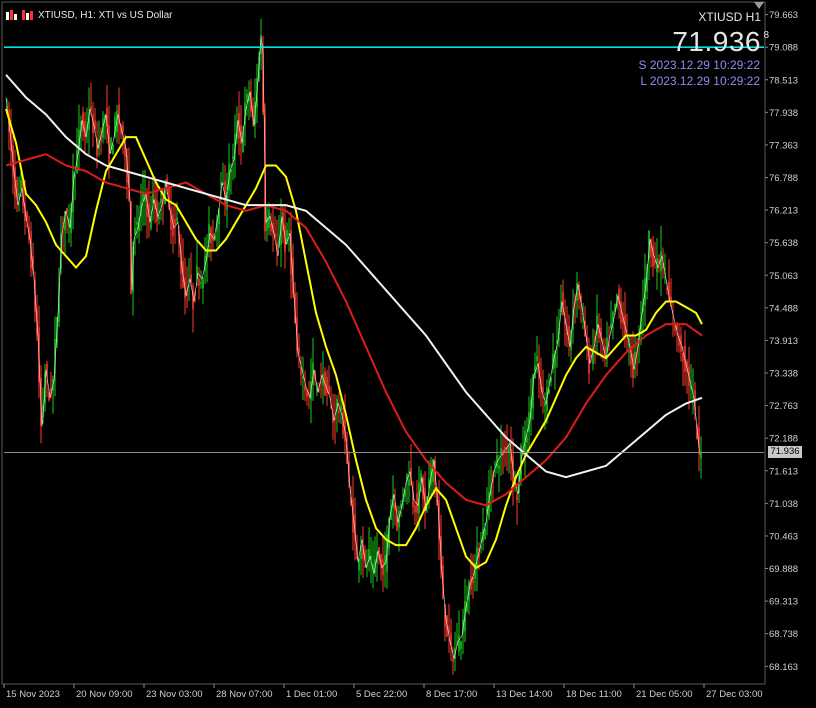 The width and height of the screenshot is (816, 708). I want to click on y-tick-label: 76.213, so click(783, 211).